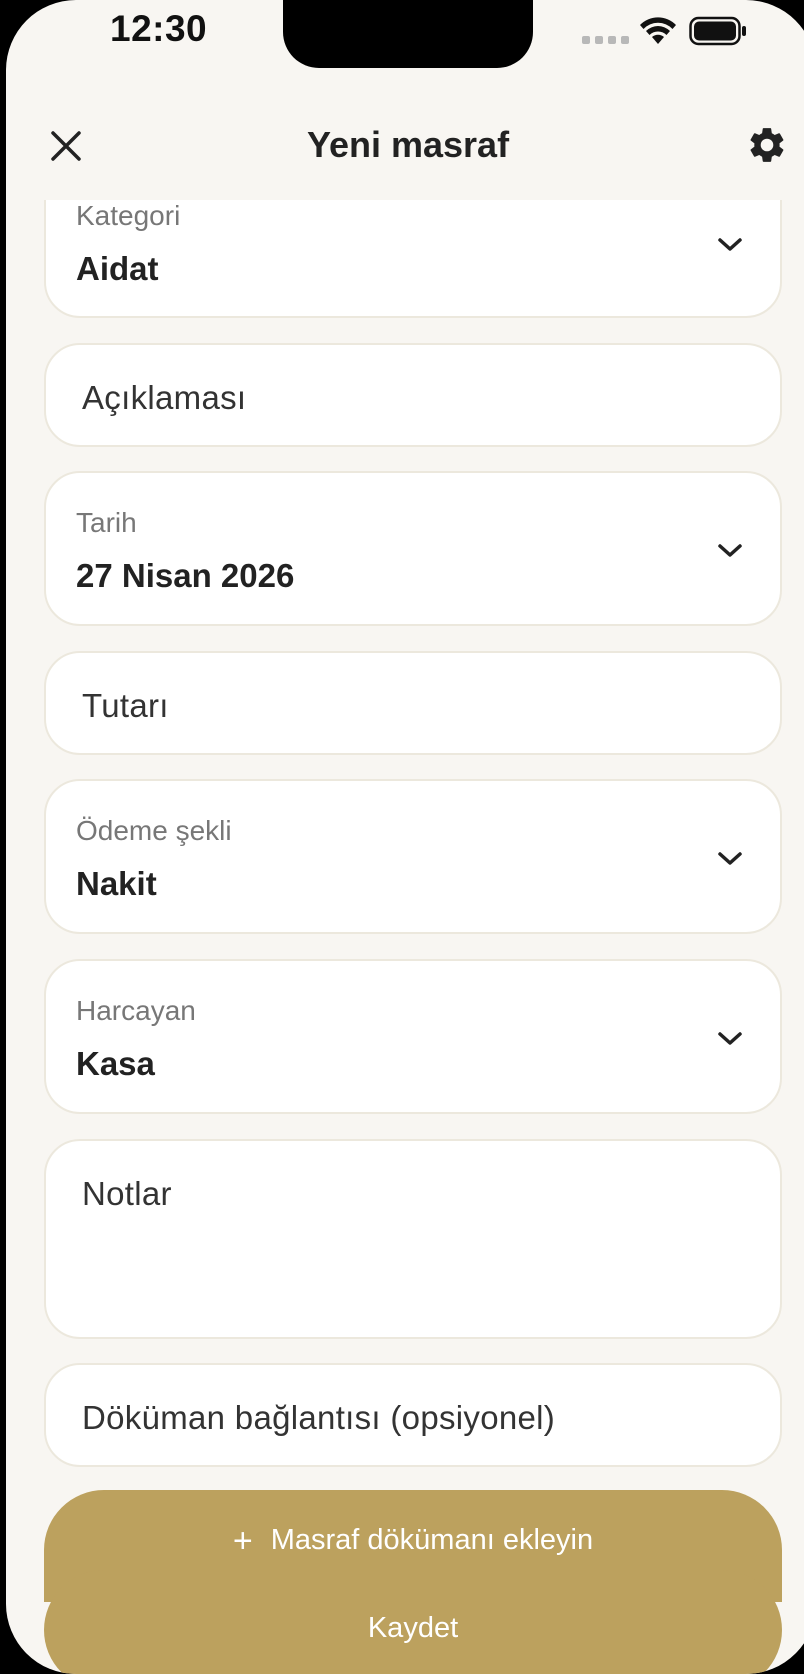 This screenshot has height=1674, width=804. What do you see at coordinates (164, 397) in the screenshot?
I see `description-placeholder: Açıklaması` at bounding box center [164, 397].